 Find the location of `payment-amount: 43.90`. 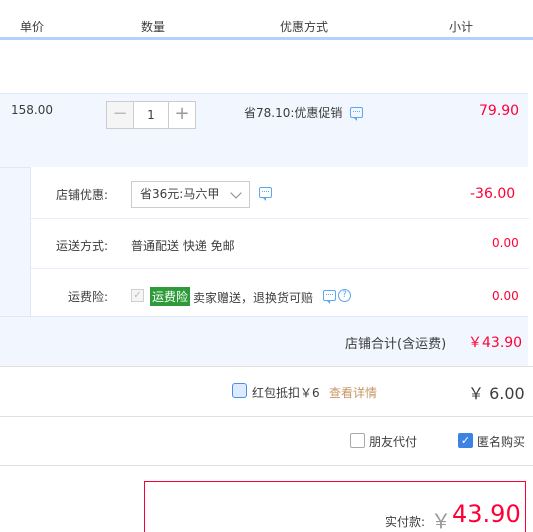

payment-amount: 43.90 is located at coordinates (486, 514).